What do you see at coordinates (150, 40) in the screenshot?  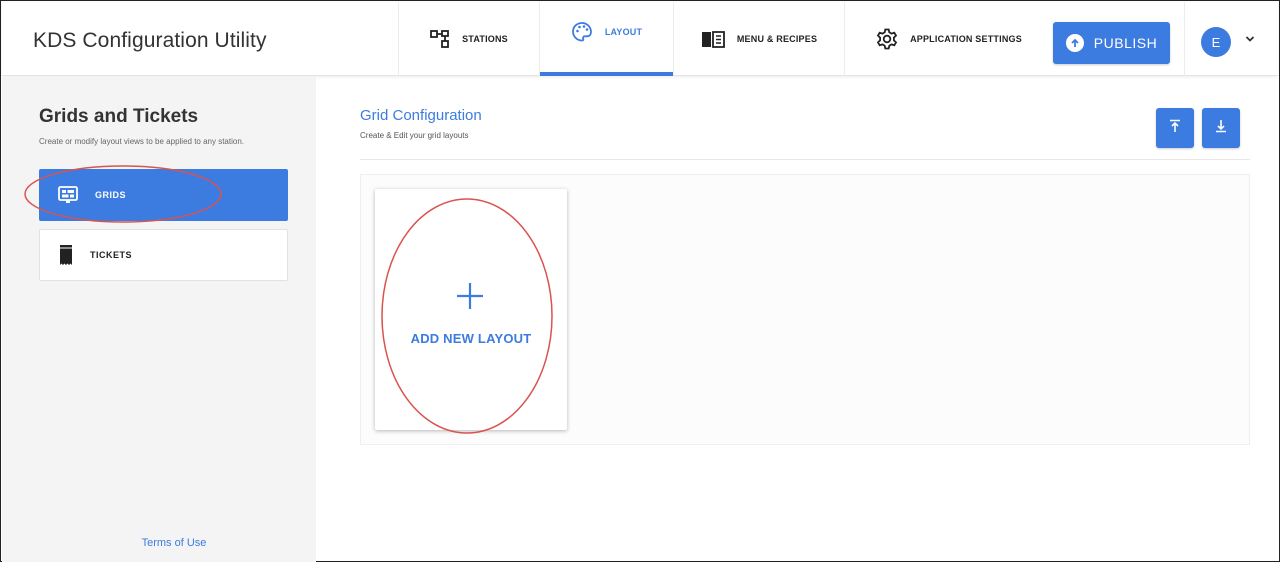 I see `app-title: KDS Configuration Utility` at bounding box center [150, 40].